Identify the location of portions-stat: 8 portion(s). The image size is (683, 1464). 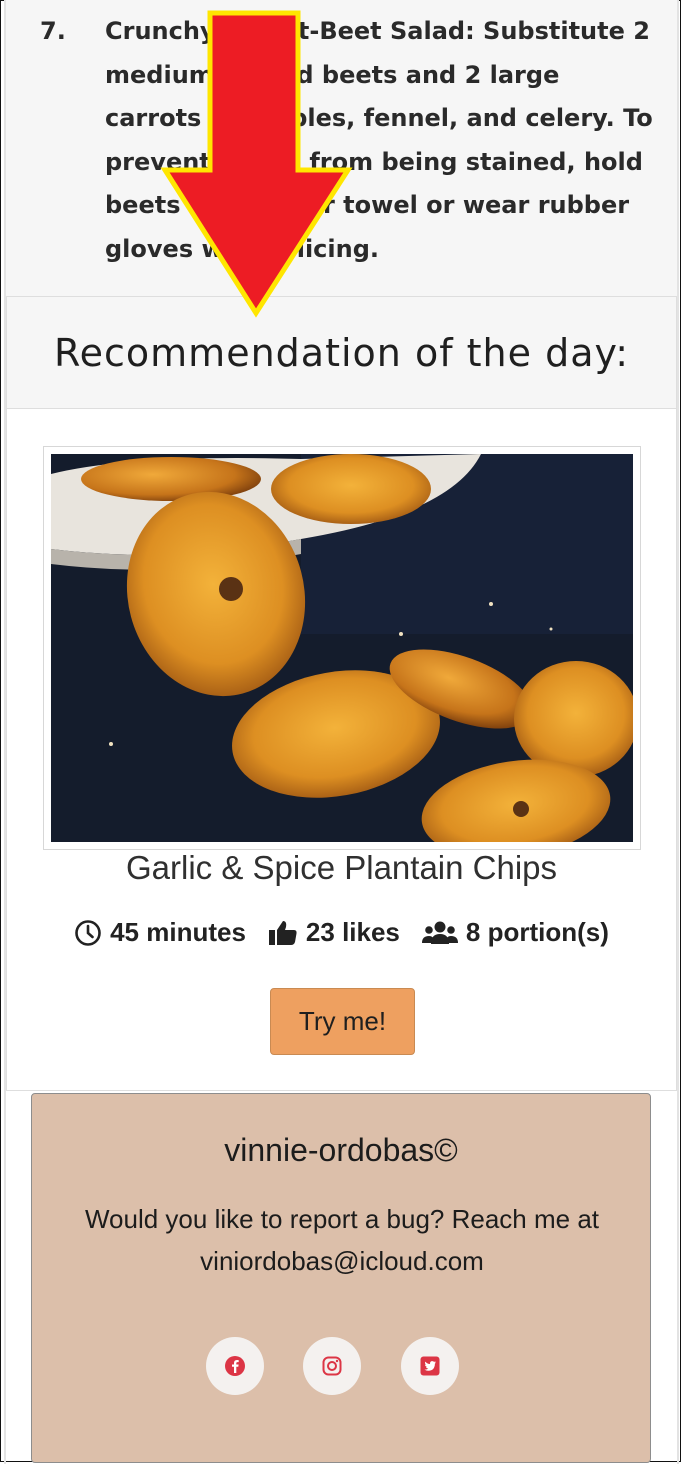
(515, 932).